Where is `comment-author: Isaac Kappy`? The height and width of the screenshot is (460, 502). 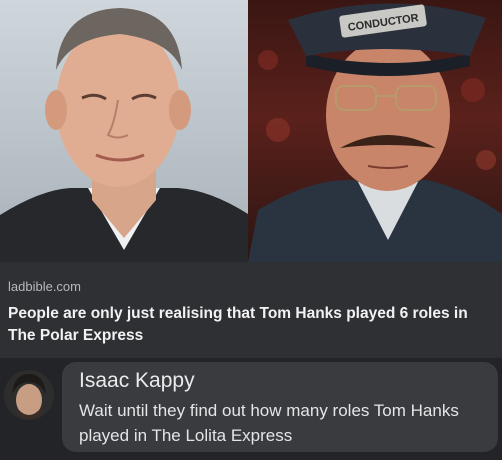
comment-author: Isaac Kappy is located at coordinates (137, 381).